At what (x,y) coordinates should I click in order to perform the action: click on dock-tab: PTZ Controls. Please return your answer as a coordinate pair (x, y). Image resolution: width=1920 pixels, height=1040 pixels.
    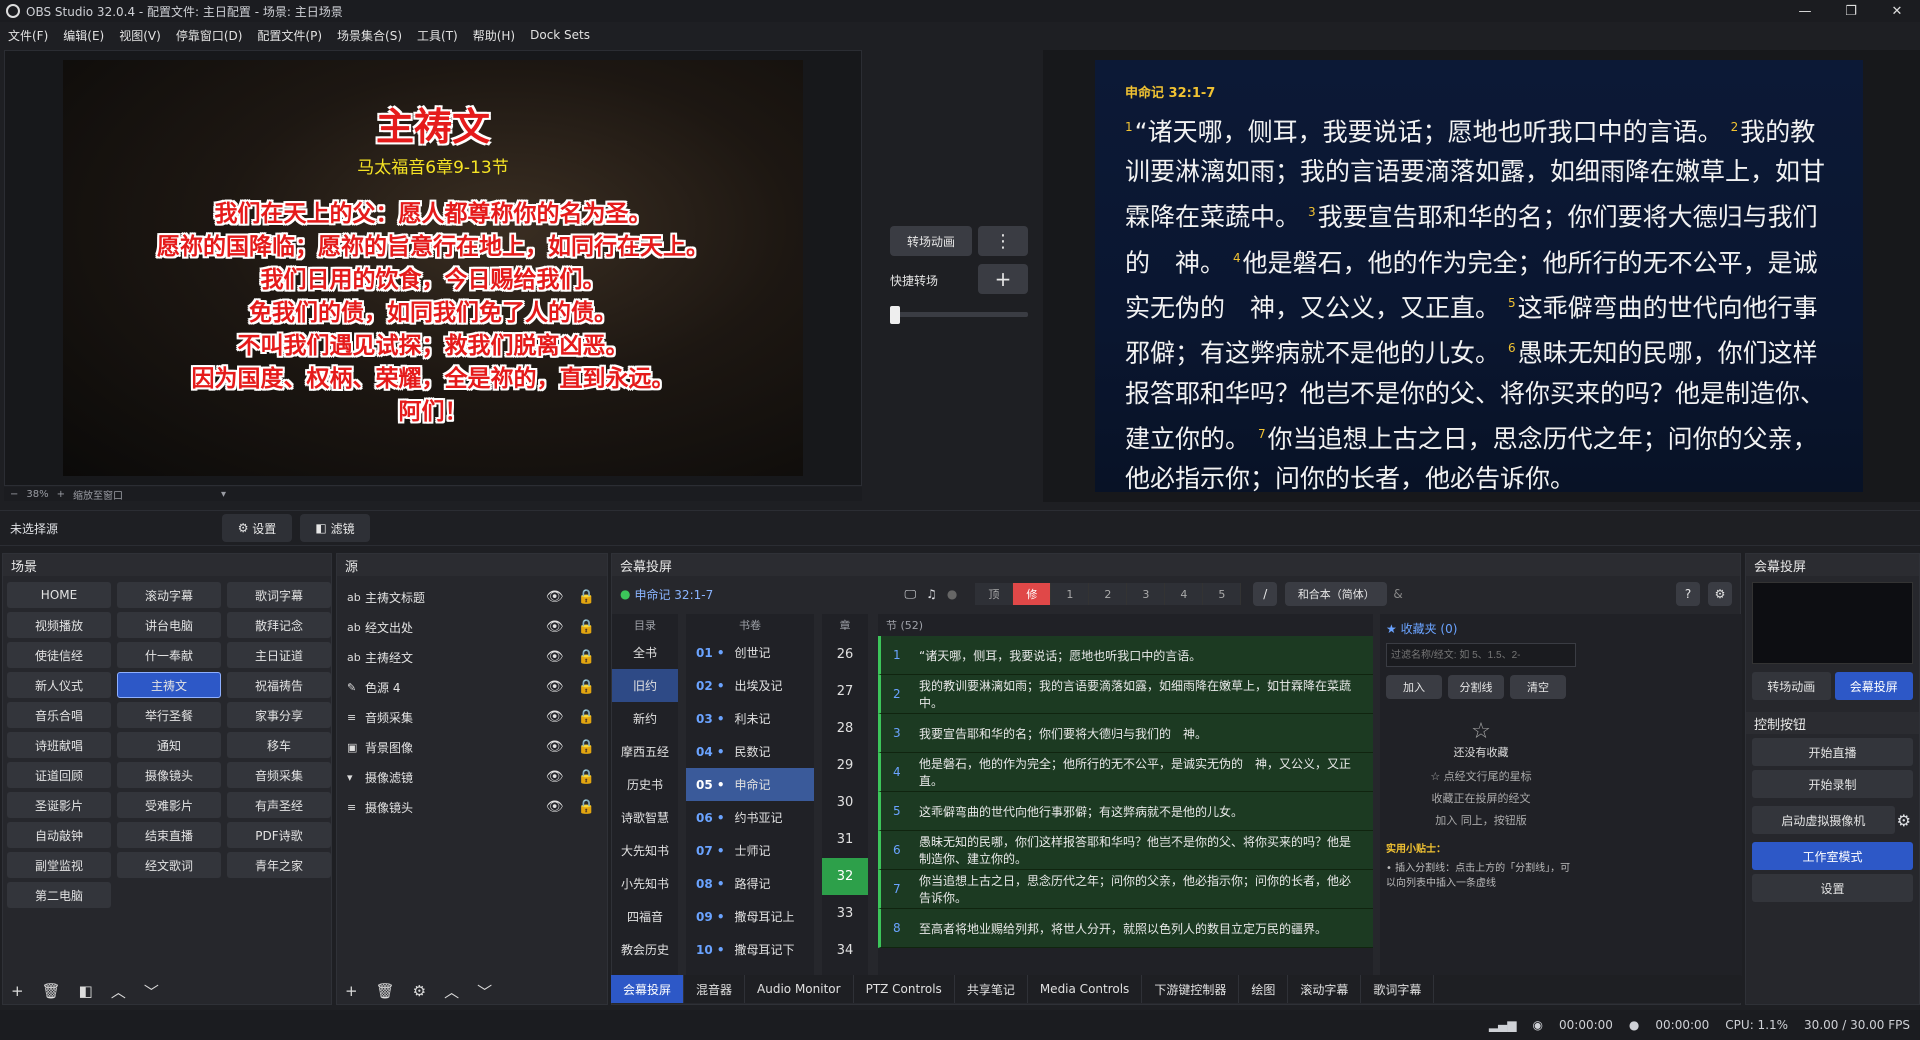
    Looking at the image, I should click on (904, 989).